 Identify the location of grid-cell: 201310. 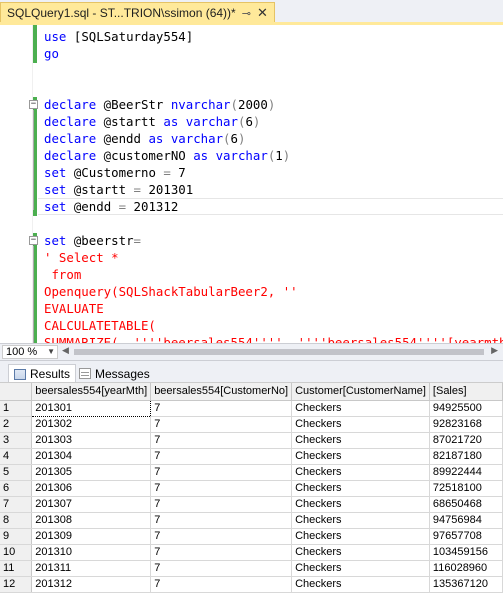
(91, 552).